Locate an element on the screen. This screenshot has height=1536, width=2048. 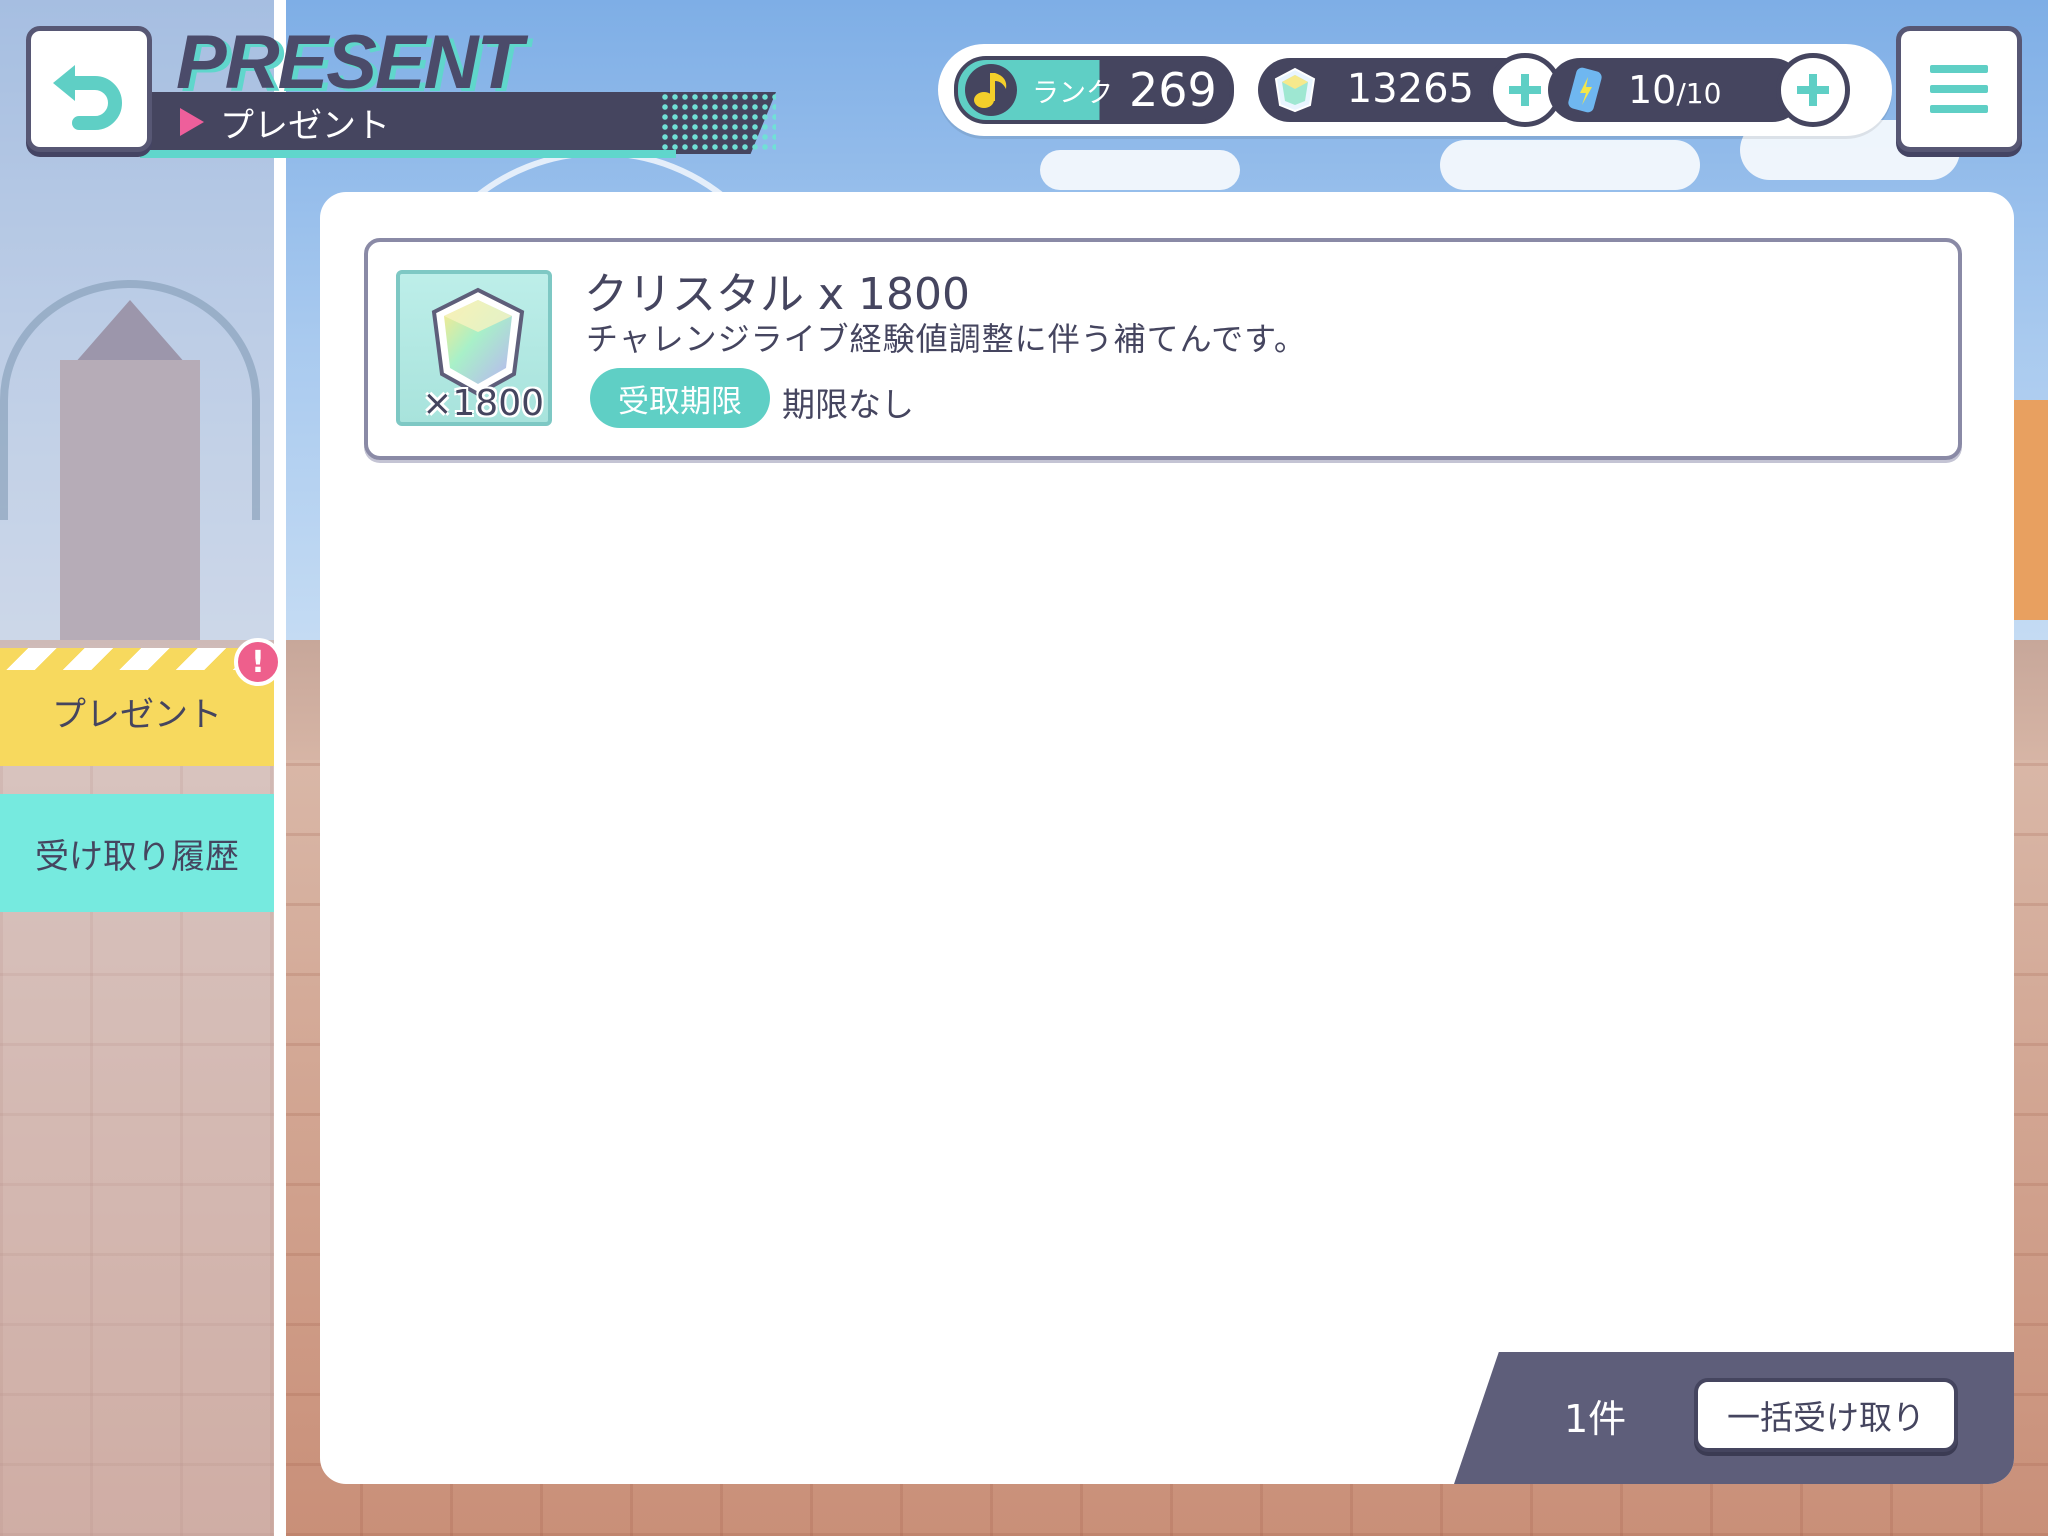
item-name: クリスタル x 1800 is located at coordinates (777, 294).